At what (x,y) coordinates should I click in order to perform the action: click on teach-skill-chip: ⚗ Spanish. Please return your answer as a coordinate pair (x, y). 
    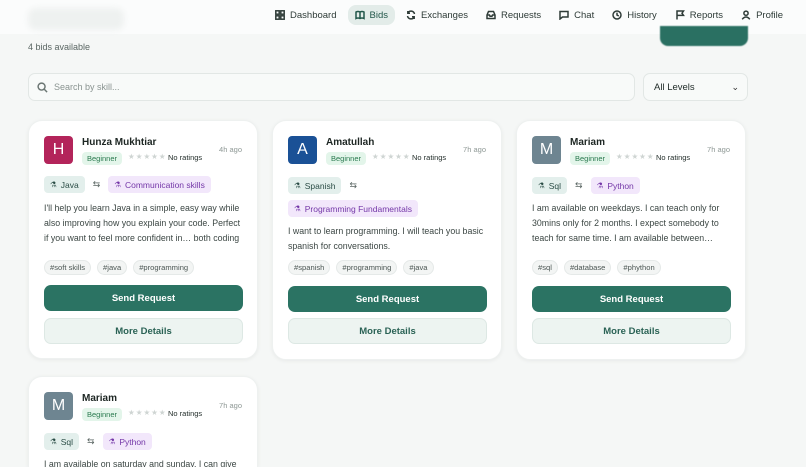
    Looking at the image, I should click on (315, 185).